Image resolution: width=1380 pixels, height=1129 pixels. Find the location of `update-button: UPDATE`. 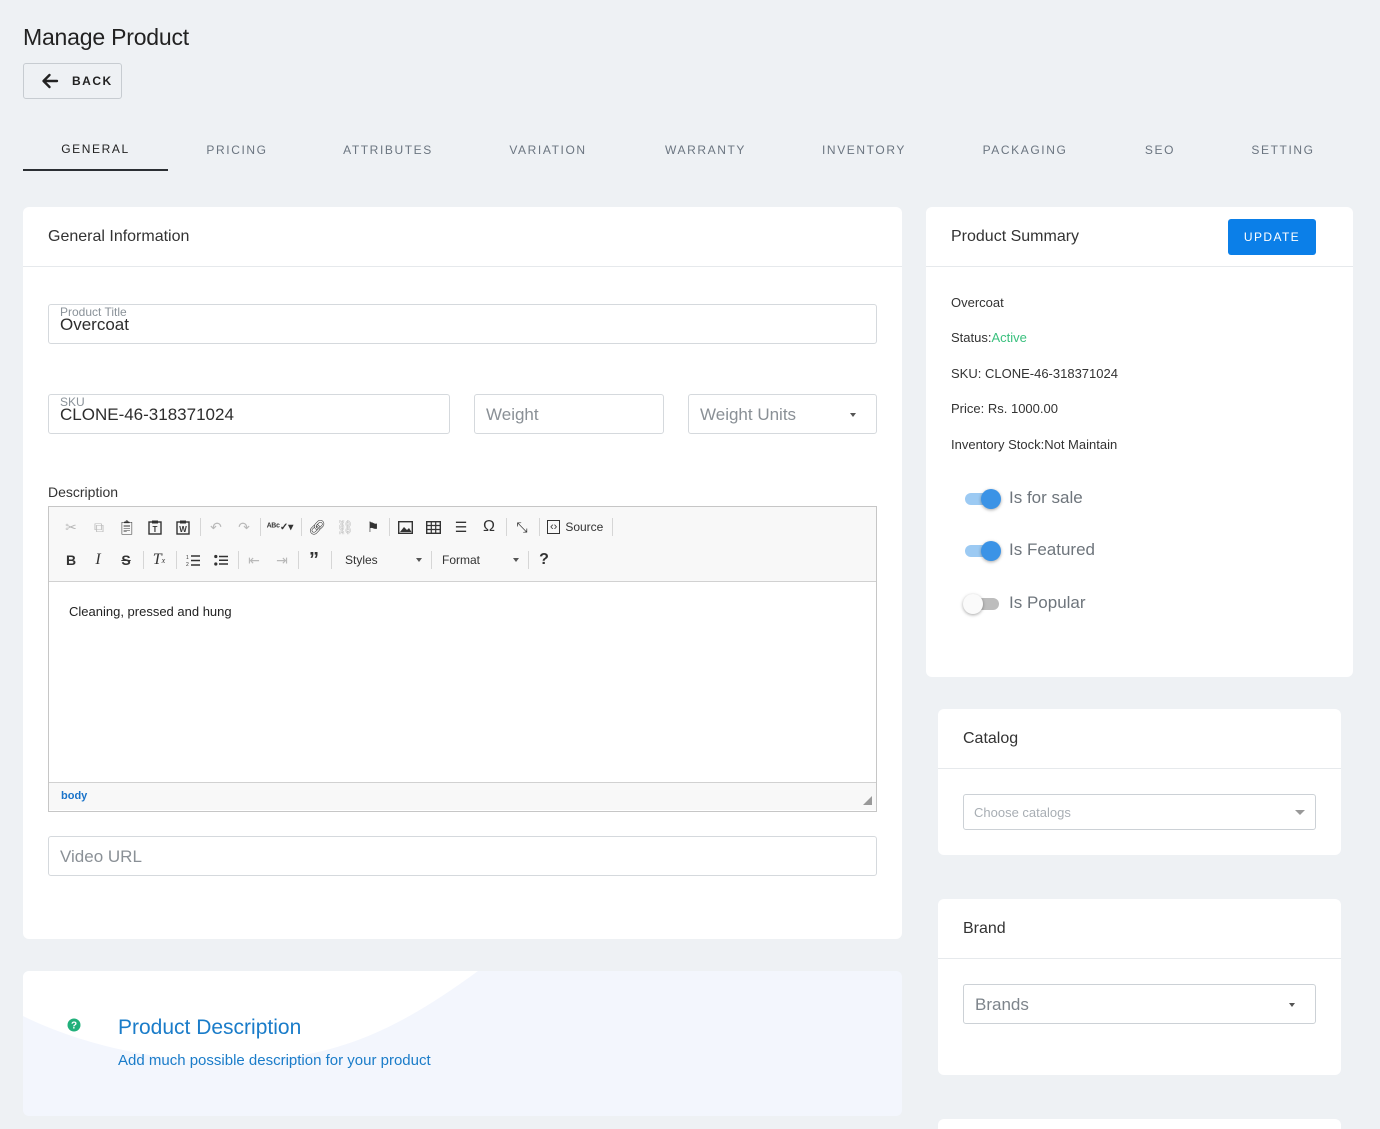

update-button: UPDATE is located at coordinates (1272, 237).